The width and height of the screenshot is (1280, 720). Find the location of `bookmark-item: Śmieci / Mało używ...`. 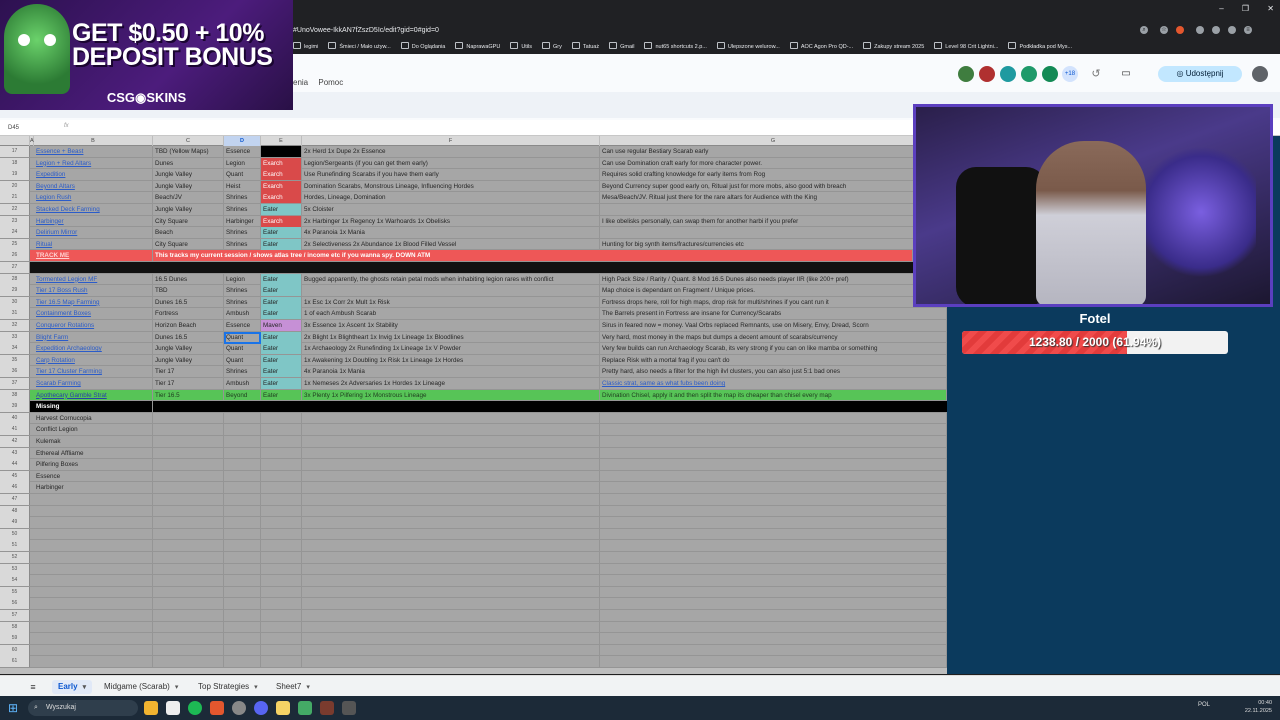

bookmark-item: Śmieci / Mało używ... is located at coordinates (359, 47).